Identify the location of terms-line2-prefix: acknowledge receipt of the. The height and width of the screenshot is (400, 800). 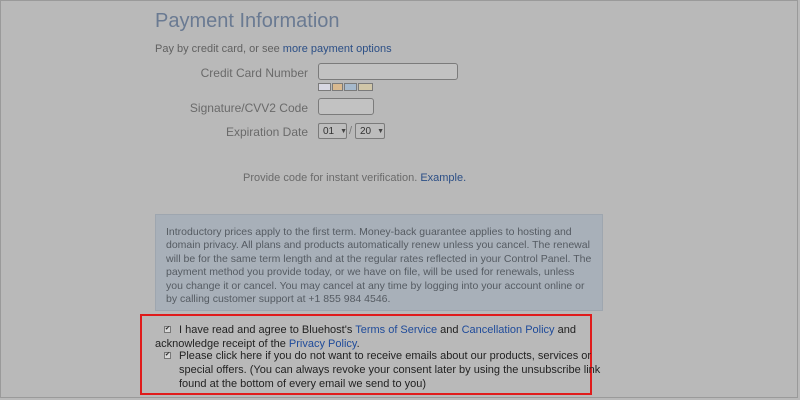
(222, 344).